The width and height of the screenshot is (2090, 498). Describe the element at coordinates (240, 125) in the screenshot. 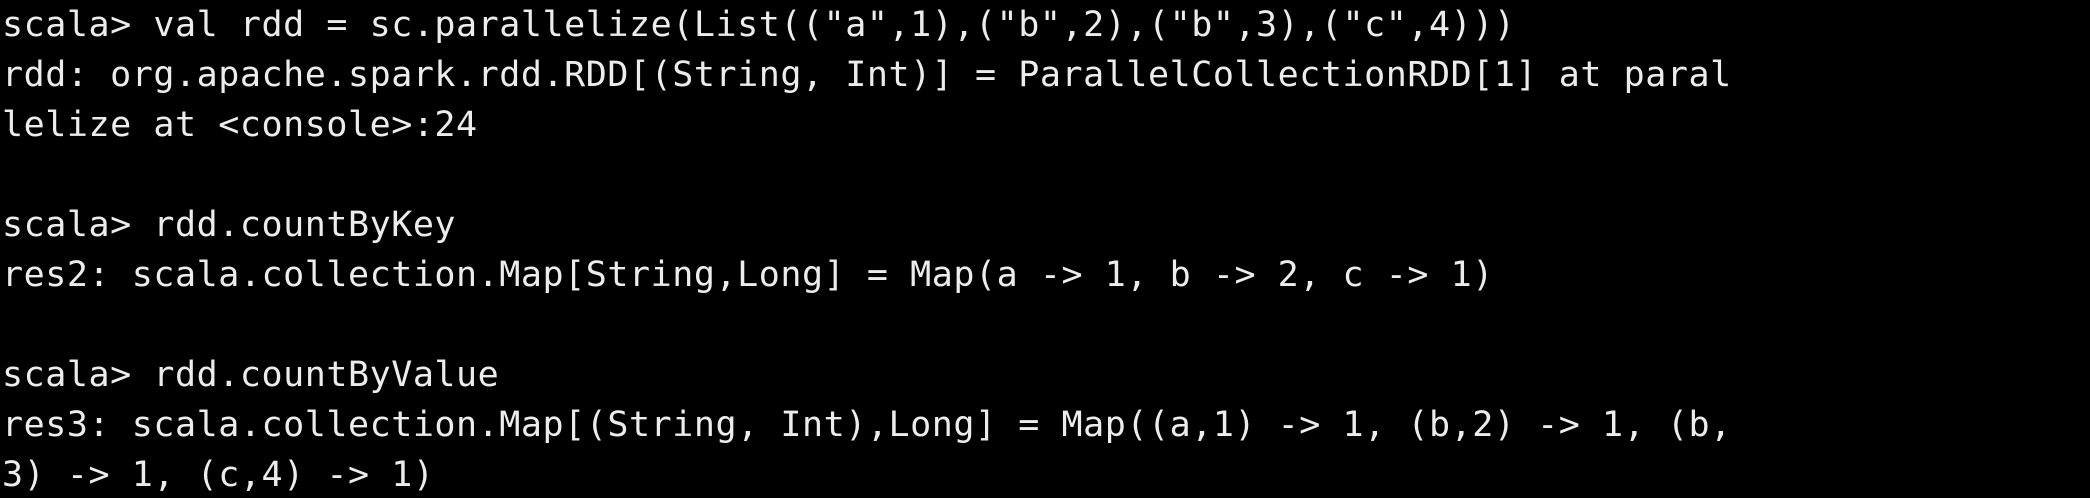

I see `output-line: lelize at <console>:24` at that location.